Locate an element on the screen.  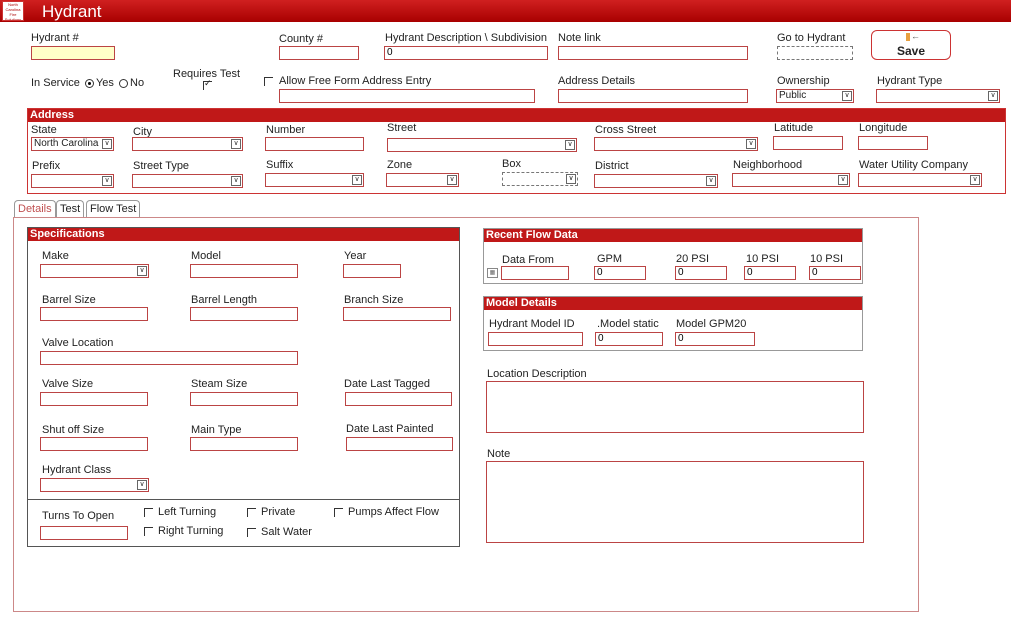
date-last-tagged-input is located at coordinates (398, 399).